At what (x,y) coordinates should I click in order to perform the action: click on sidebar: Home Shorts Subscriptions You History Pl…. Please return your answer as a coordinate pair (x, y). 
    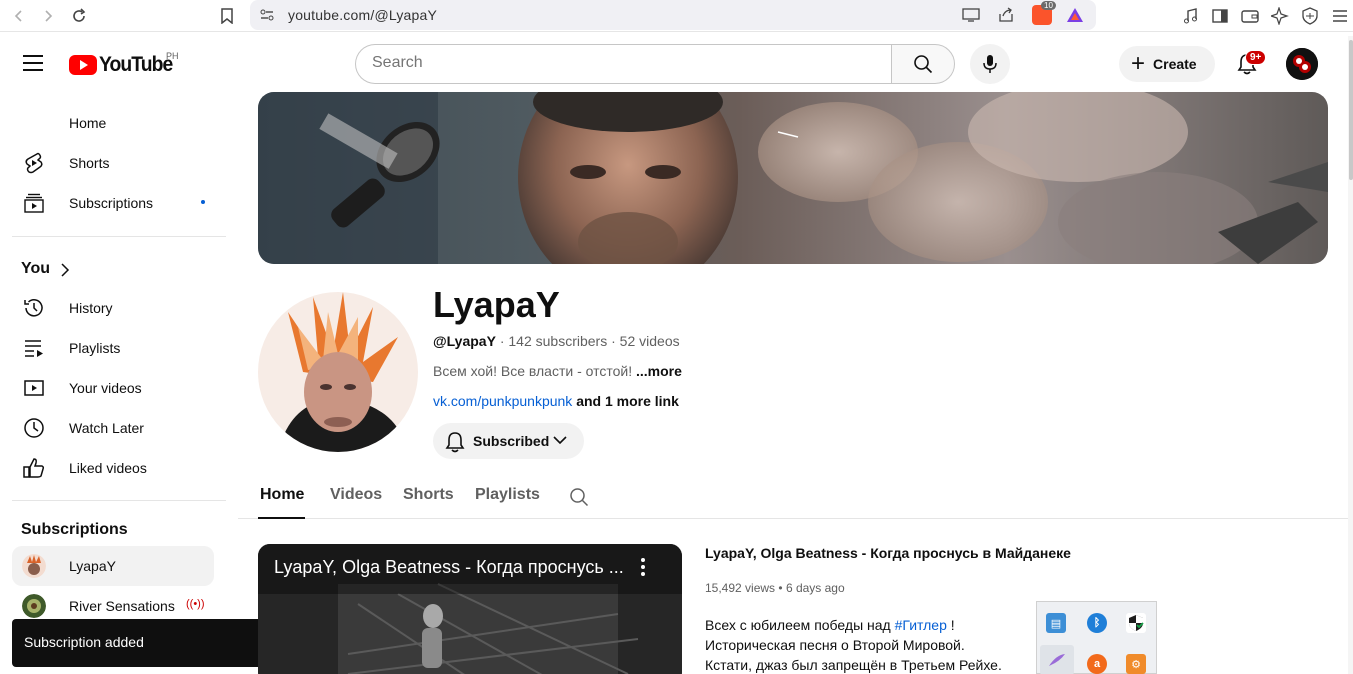
    Looking at the image, I should click on (118, 387).